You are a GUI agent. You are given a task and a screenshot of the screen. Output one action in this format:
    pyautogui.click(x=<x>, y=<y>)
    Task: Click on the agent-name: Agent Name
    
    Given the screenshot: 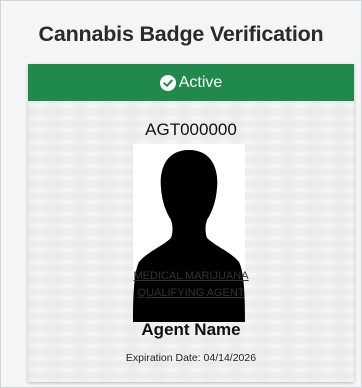 What is the action you would take?
    pyautogui.click(x=191, y=329)
    